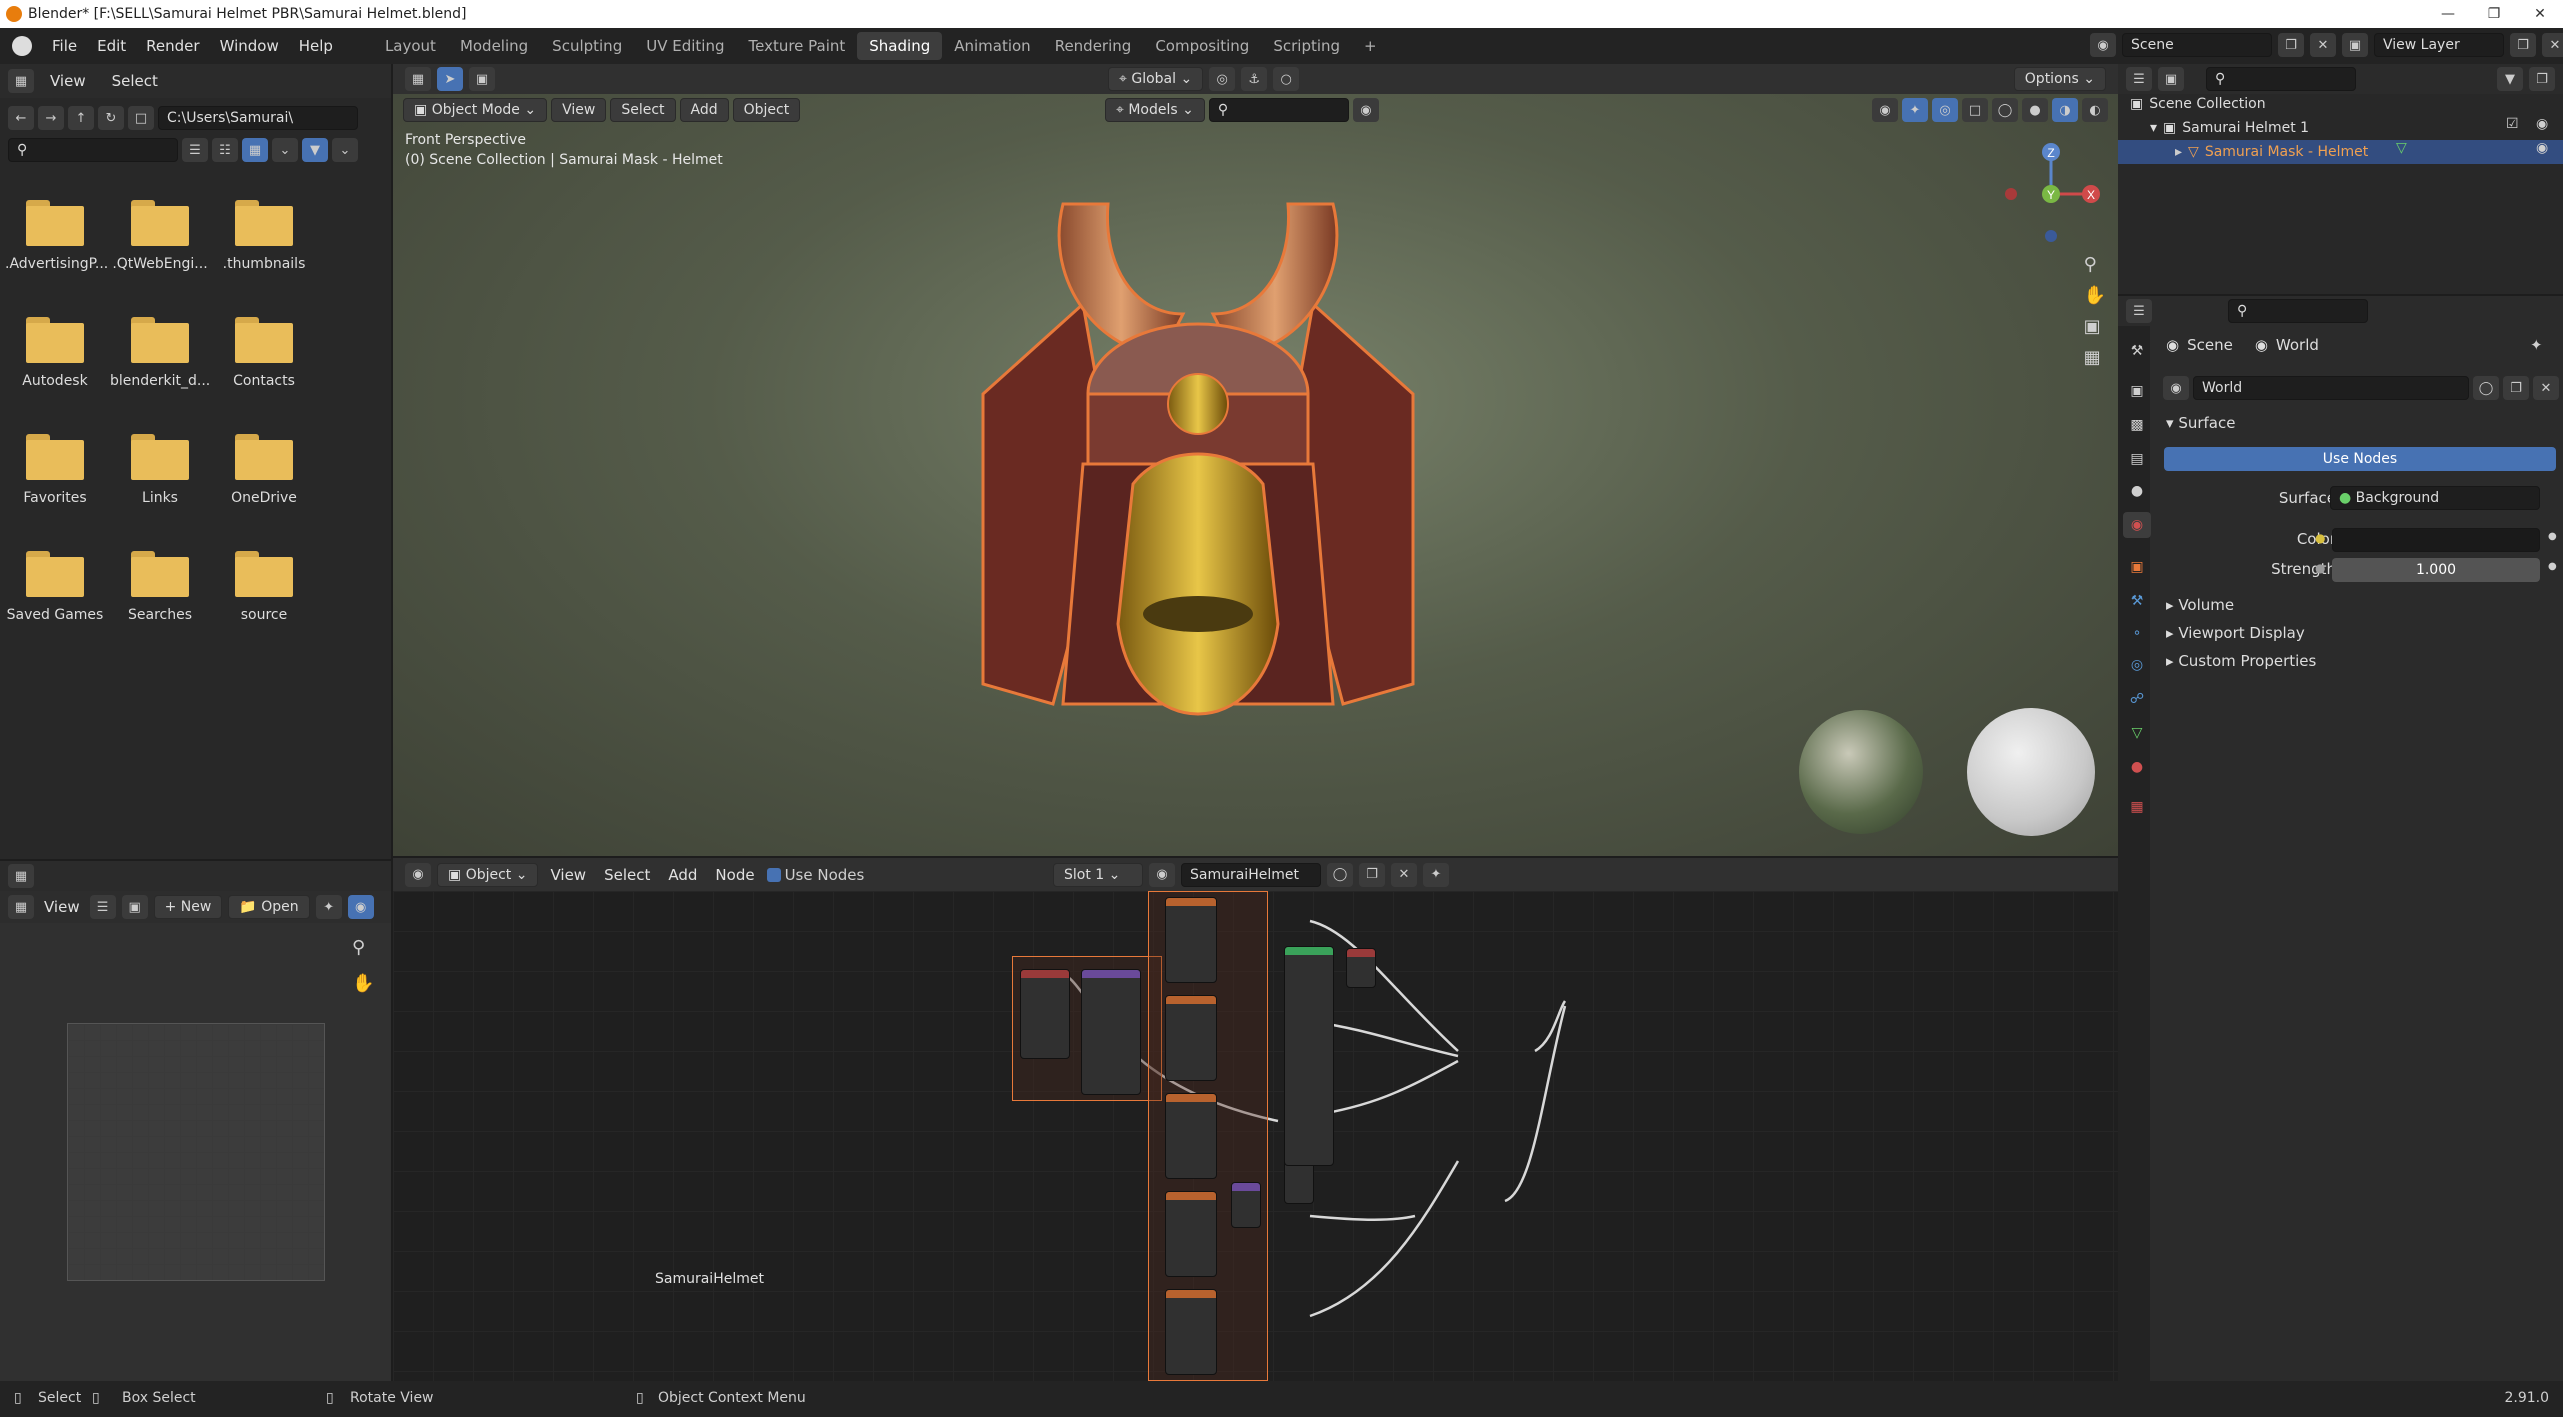 The width and height of the screenshot is (2563, 1417). I want to click on snap-icon: ⚓, so click(1254, 79).